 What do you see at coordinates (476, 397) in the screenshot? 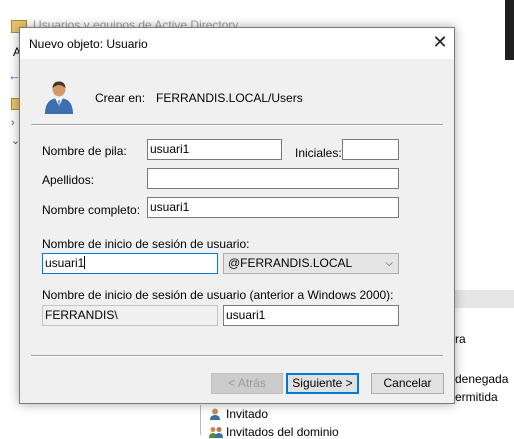
I see `list-item-fragment: ermitida` at bounding box center [476, 397].